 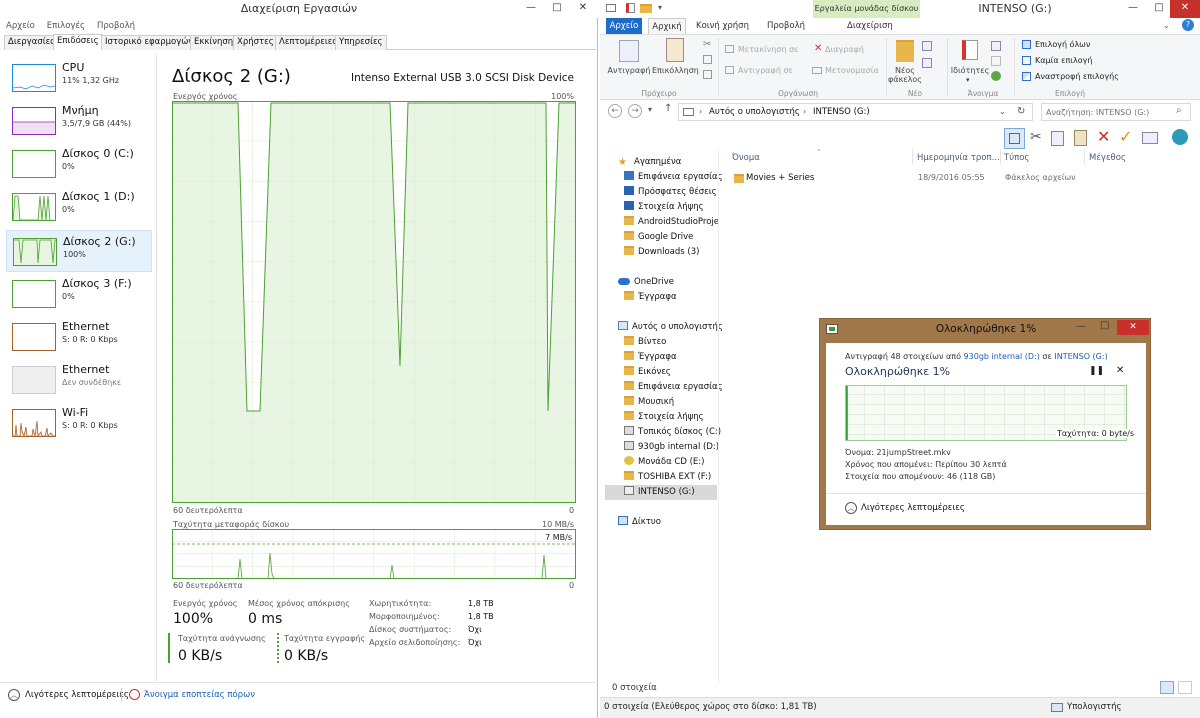 What do you see at coordinates (658, 237) in the screenshot?
I see `nav-item-google-drive: Google Drive` at bounding box center [658, 237].